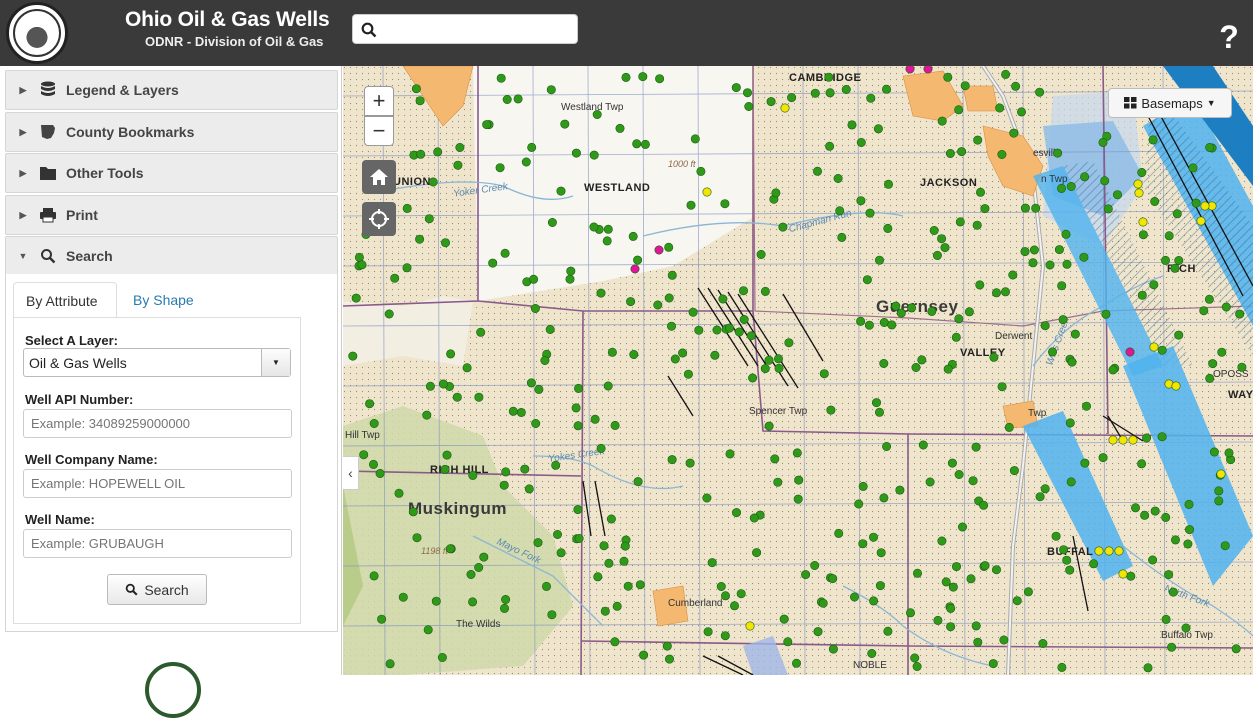 The height and width of the screenshot is (718, 1253). I want to click on well-name-input, so click(157, 543).